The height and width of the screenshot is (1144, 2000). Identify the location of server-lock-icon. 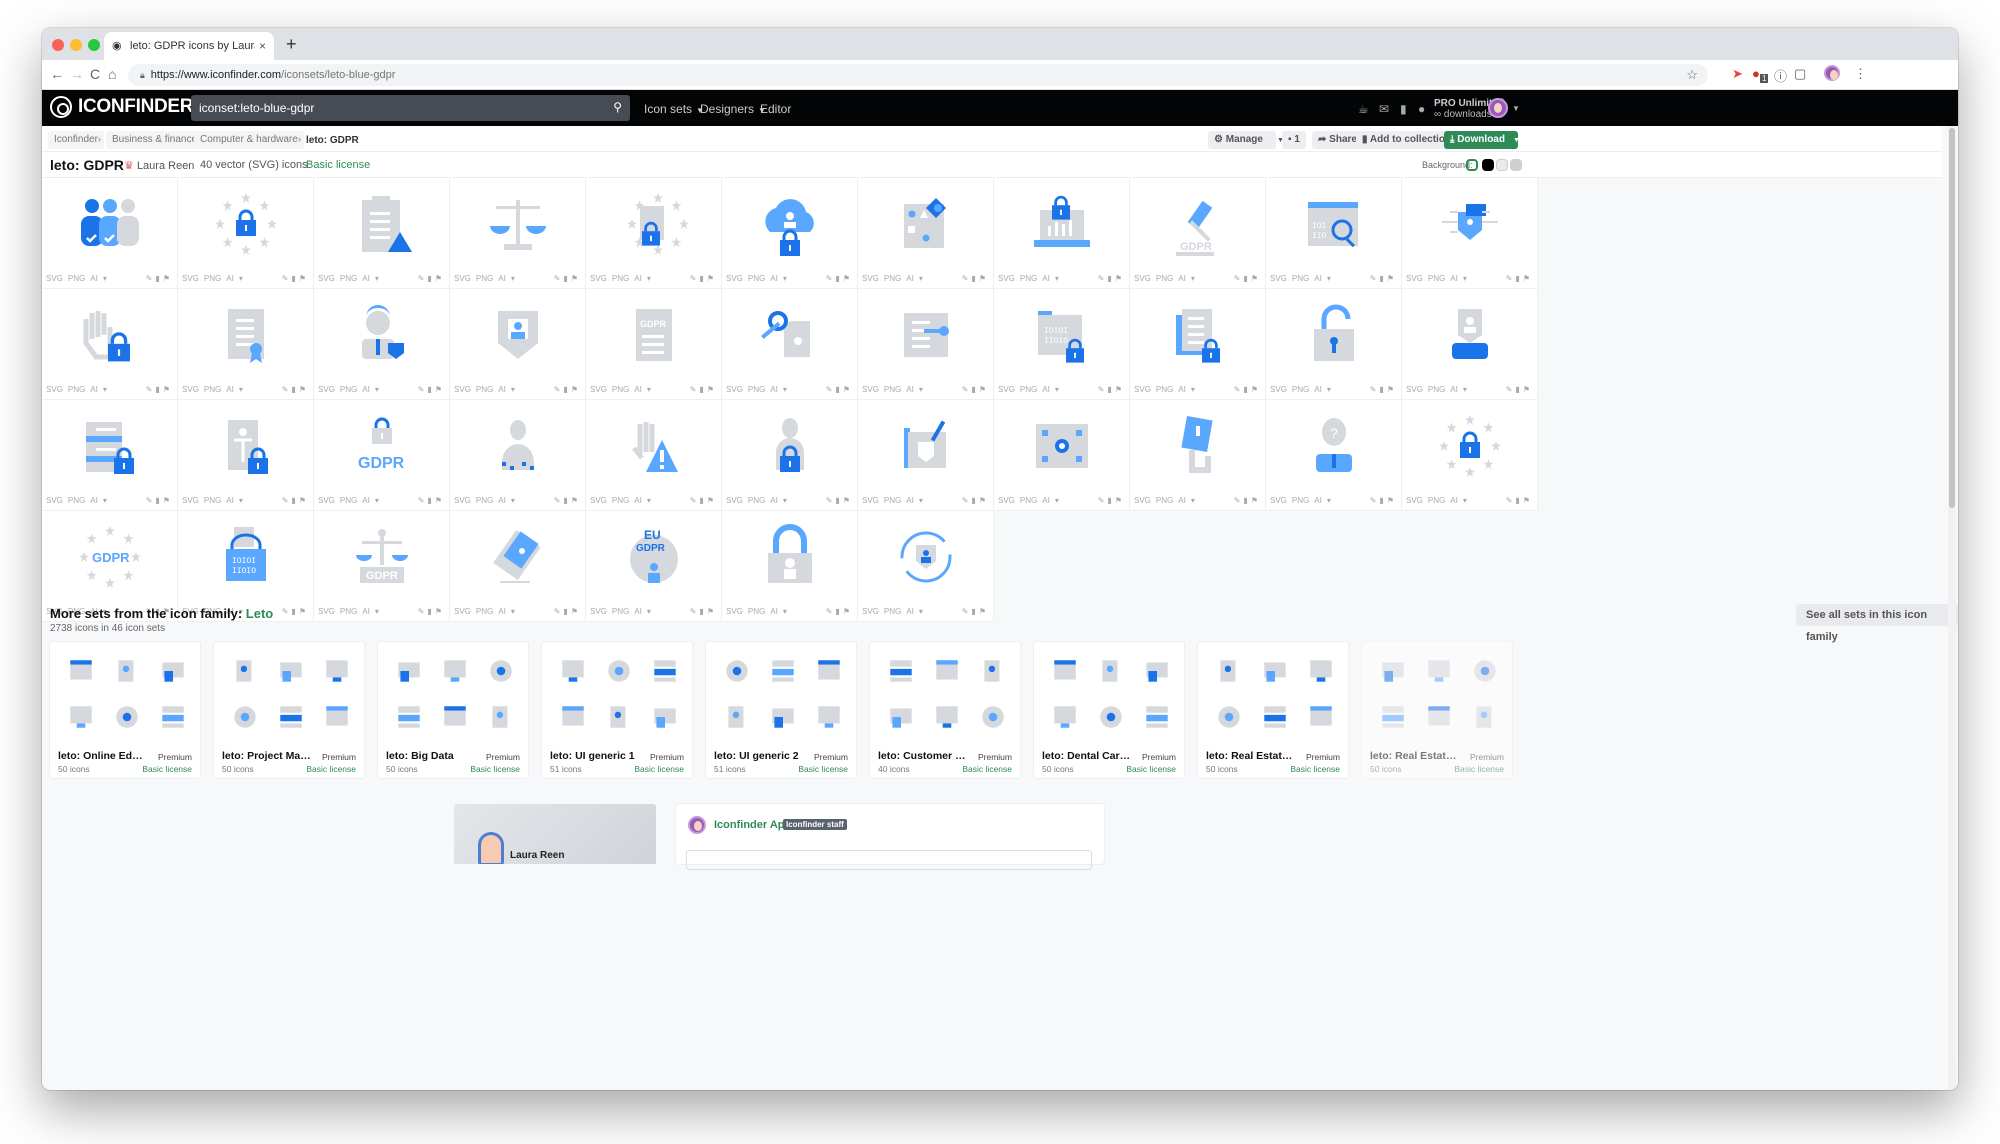
(110, 445).